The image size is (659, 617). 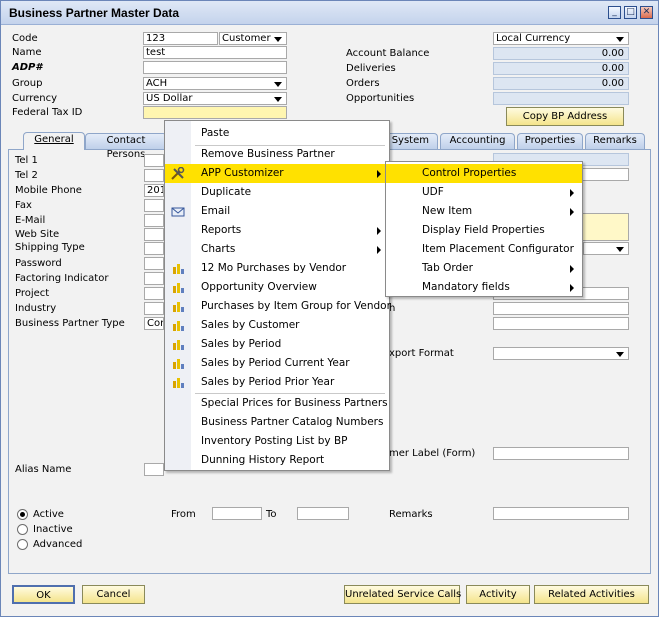 What do you see at coordinates (484, 192) in the screenshot?
I see `submenu-item-udf: UDF` at bounding box center [484, 192].